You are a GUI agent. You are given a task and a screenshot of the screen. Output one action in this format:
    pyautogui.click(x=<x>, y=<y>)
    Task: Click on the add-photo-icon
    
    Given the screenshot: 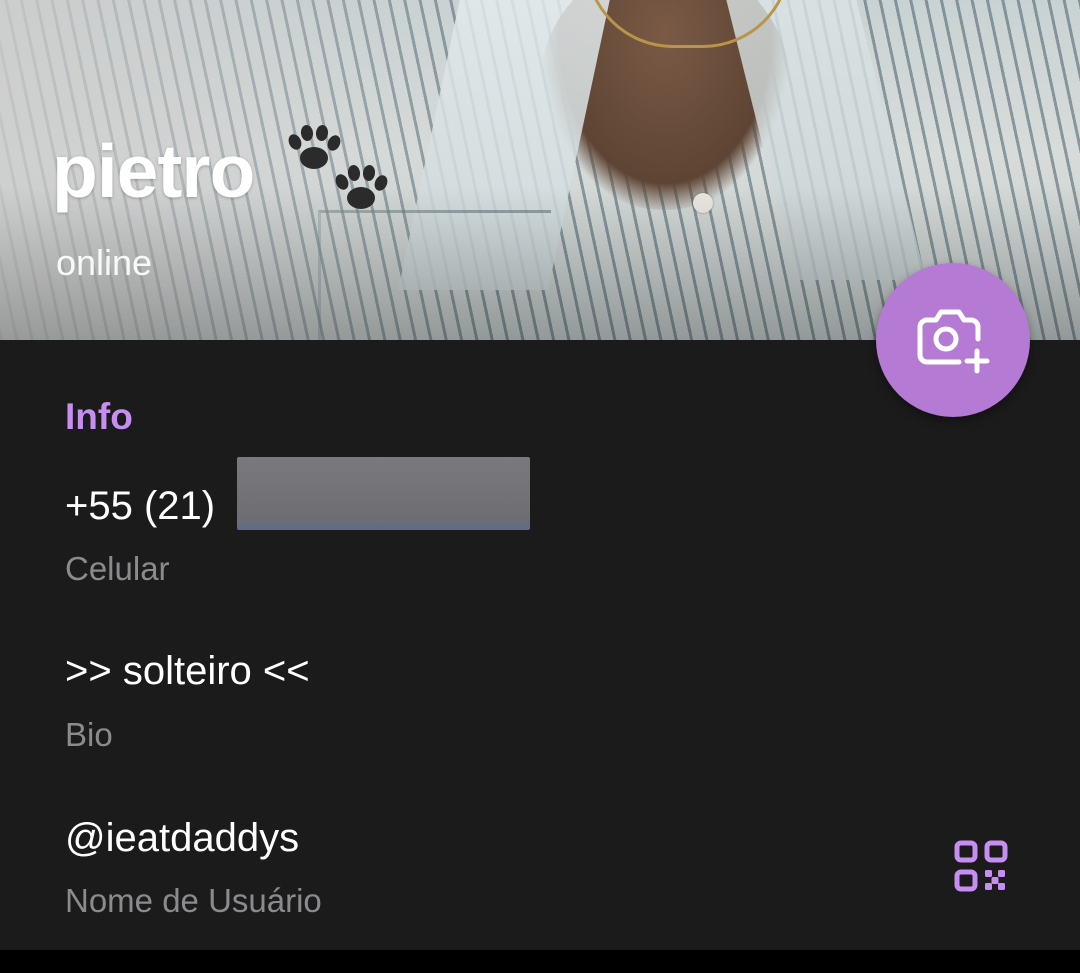 What is the action you would take?
    pyautogui.click(x=953, y=341)
    